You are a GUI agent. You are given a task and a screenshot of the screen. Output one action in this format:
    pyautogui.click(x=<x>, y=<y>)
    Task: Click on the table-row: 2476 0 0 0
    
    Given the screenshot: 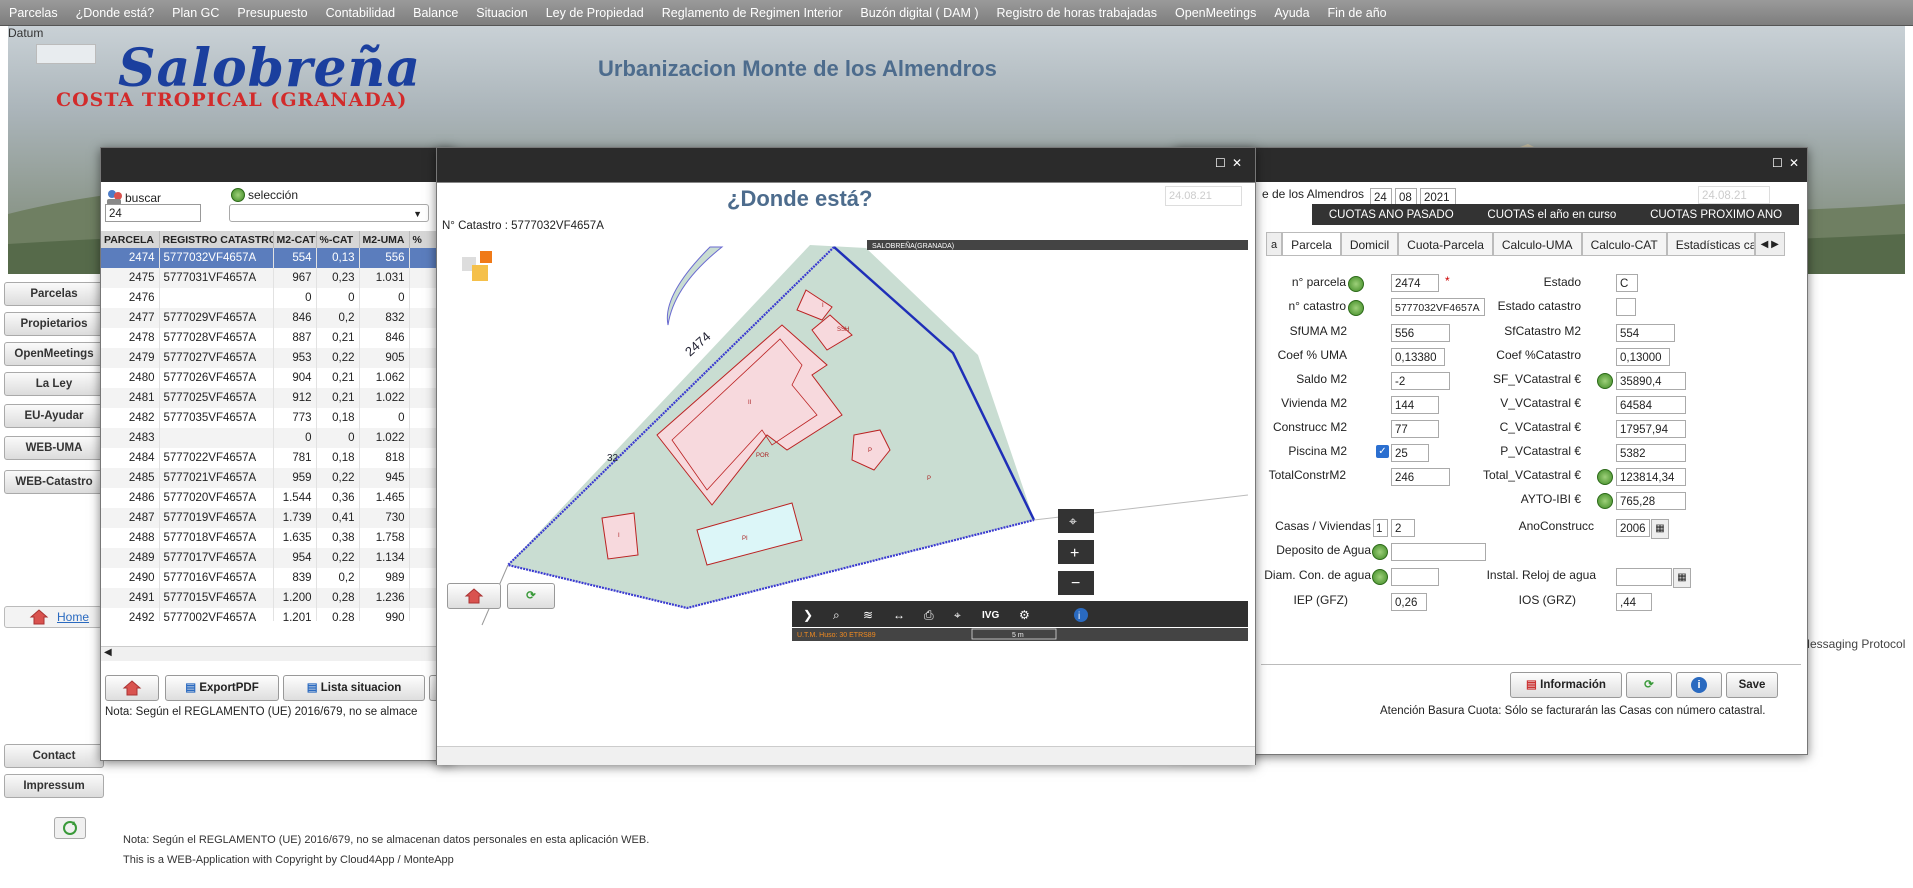 What is the action you would take?
    pyautogui.click(x=277, y=298)
    